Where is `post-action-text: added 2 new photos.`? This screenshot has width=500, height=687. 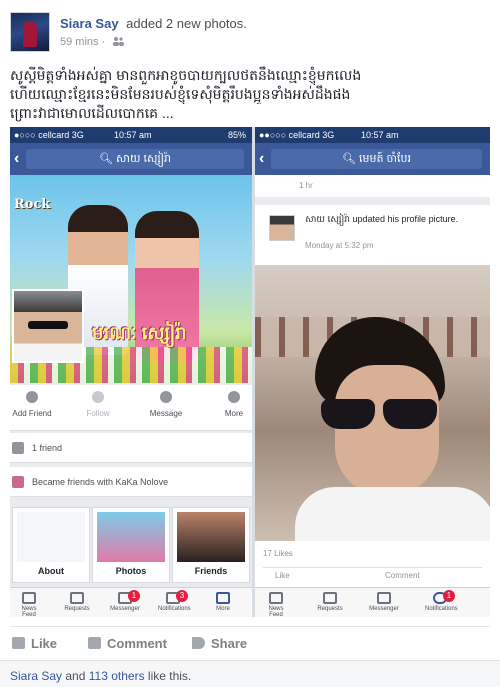
post-action-text: added 2 new photos. is located at coordinates (186, 23).